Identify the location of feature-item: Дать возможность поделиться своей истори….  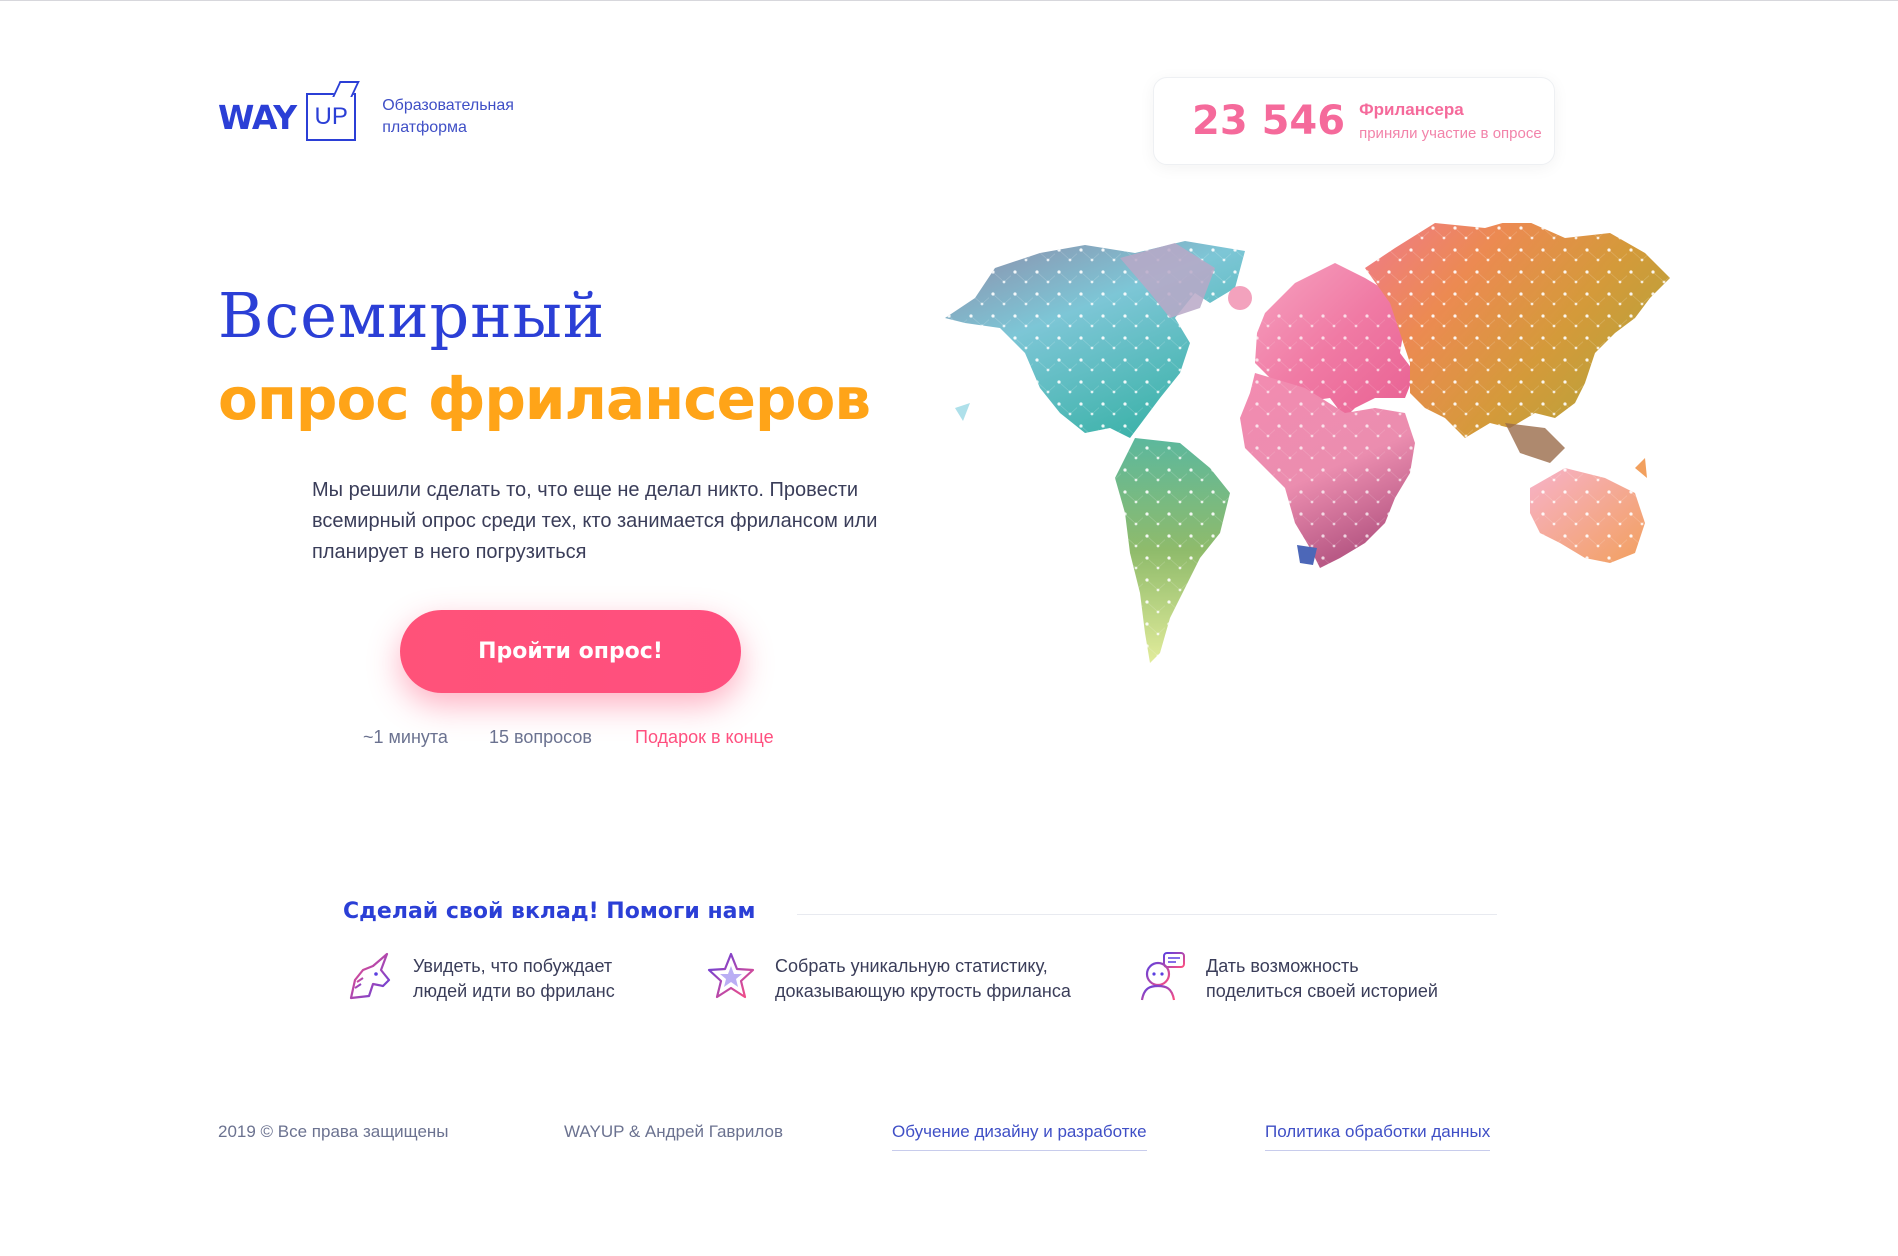
(1287, 977).